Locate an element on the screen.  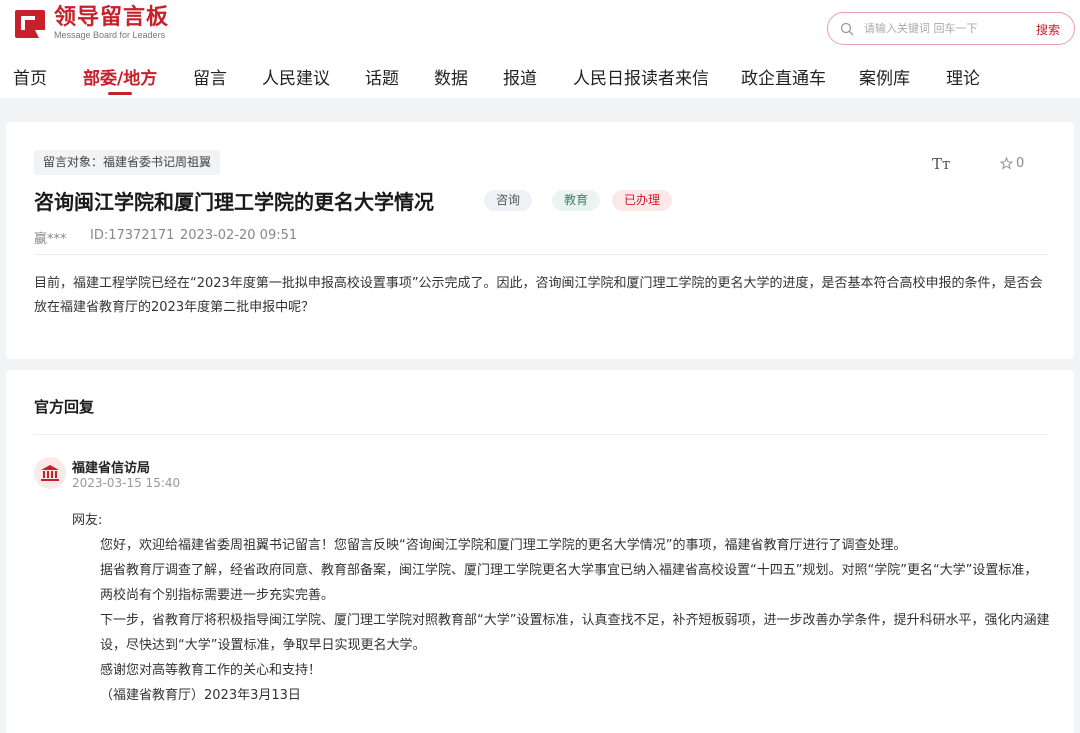
reply-paragraph: 感谢您对高等教育工作的关心和支持！ is located at coordinates (211, 670).